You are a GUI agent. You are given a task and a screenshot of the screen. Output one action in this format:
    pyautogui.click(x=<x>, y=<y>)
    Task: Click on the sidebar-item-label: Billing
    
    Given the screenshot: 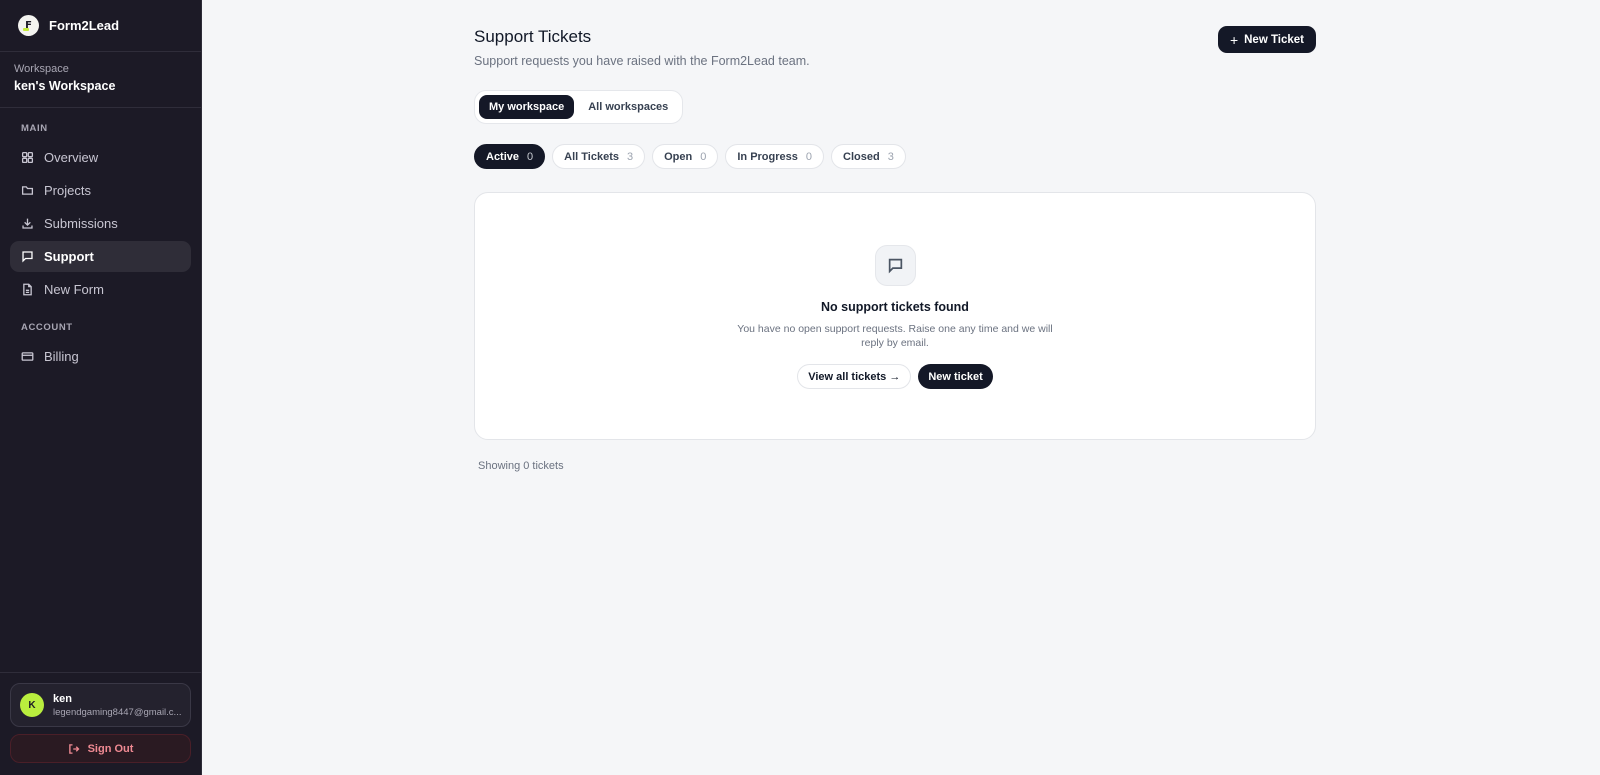 What is the action you would take?
    pyautogui.click(x=61, y=356)
    